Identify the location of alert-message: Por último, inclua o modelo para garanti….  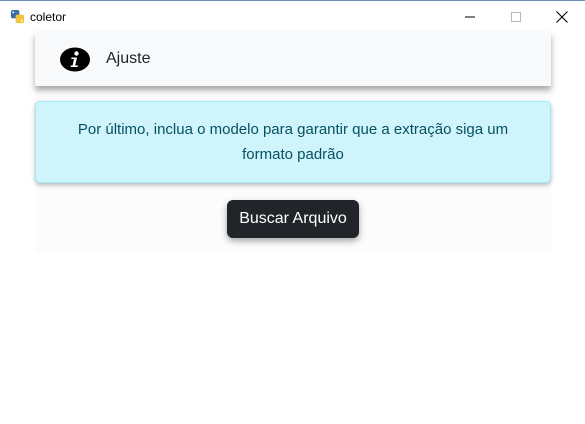
(293, 142).